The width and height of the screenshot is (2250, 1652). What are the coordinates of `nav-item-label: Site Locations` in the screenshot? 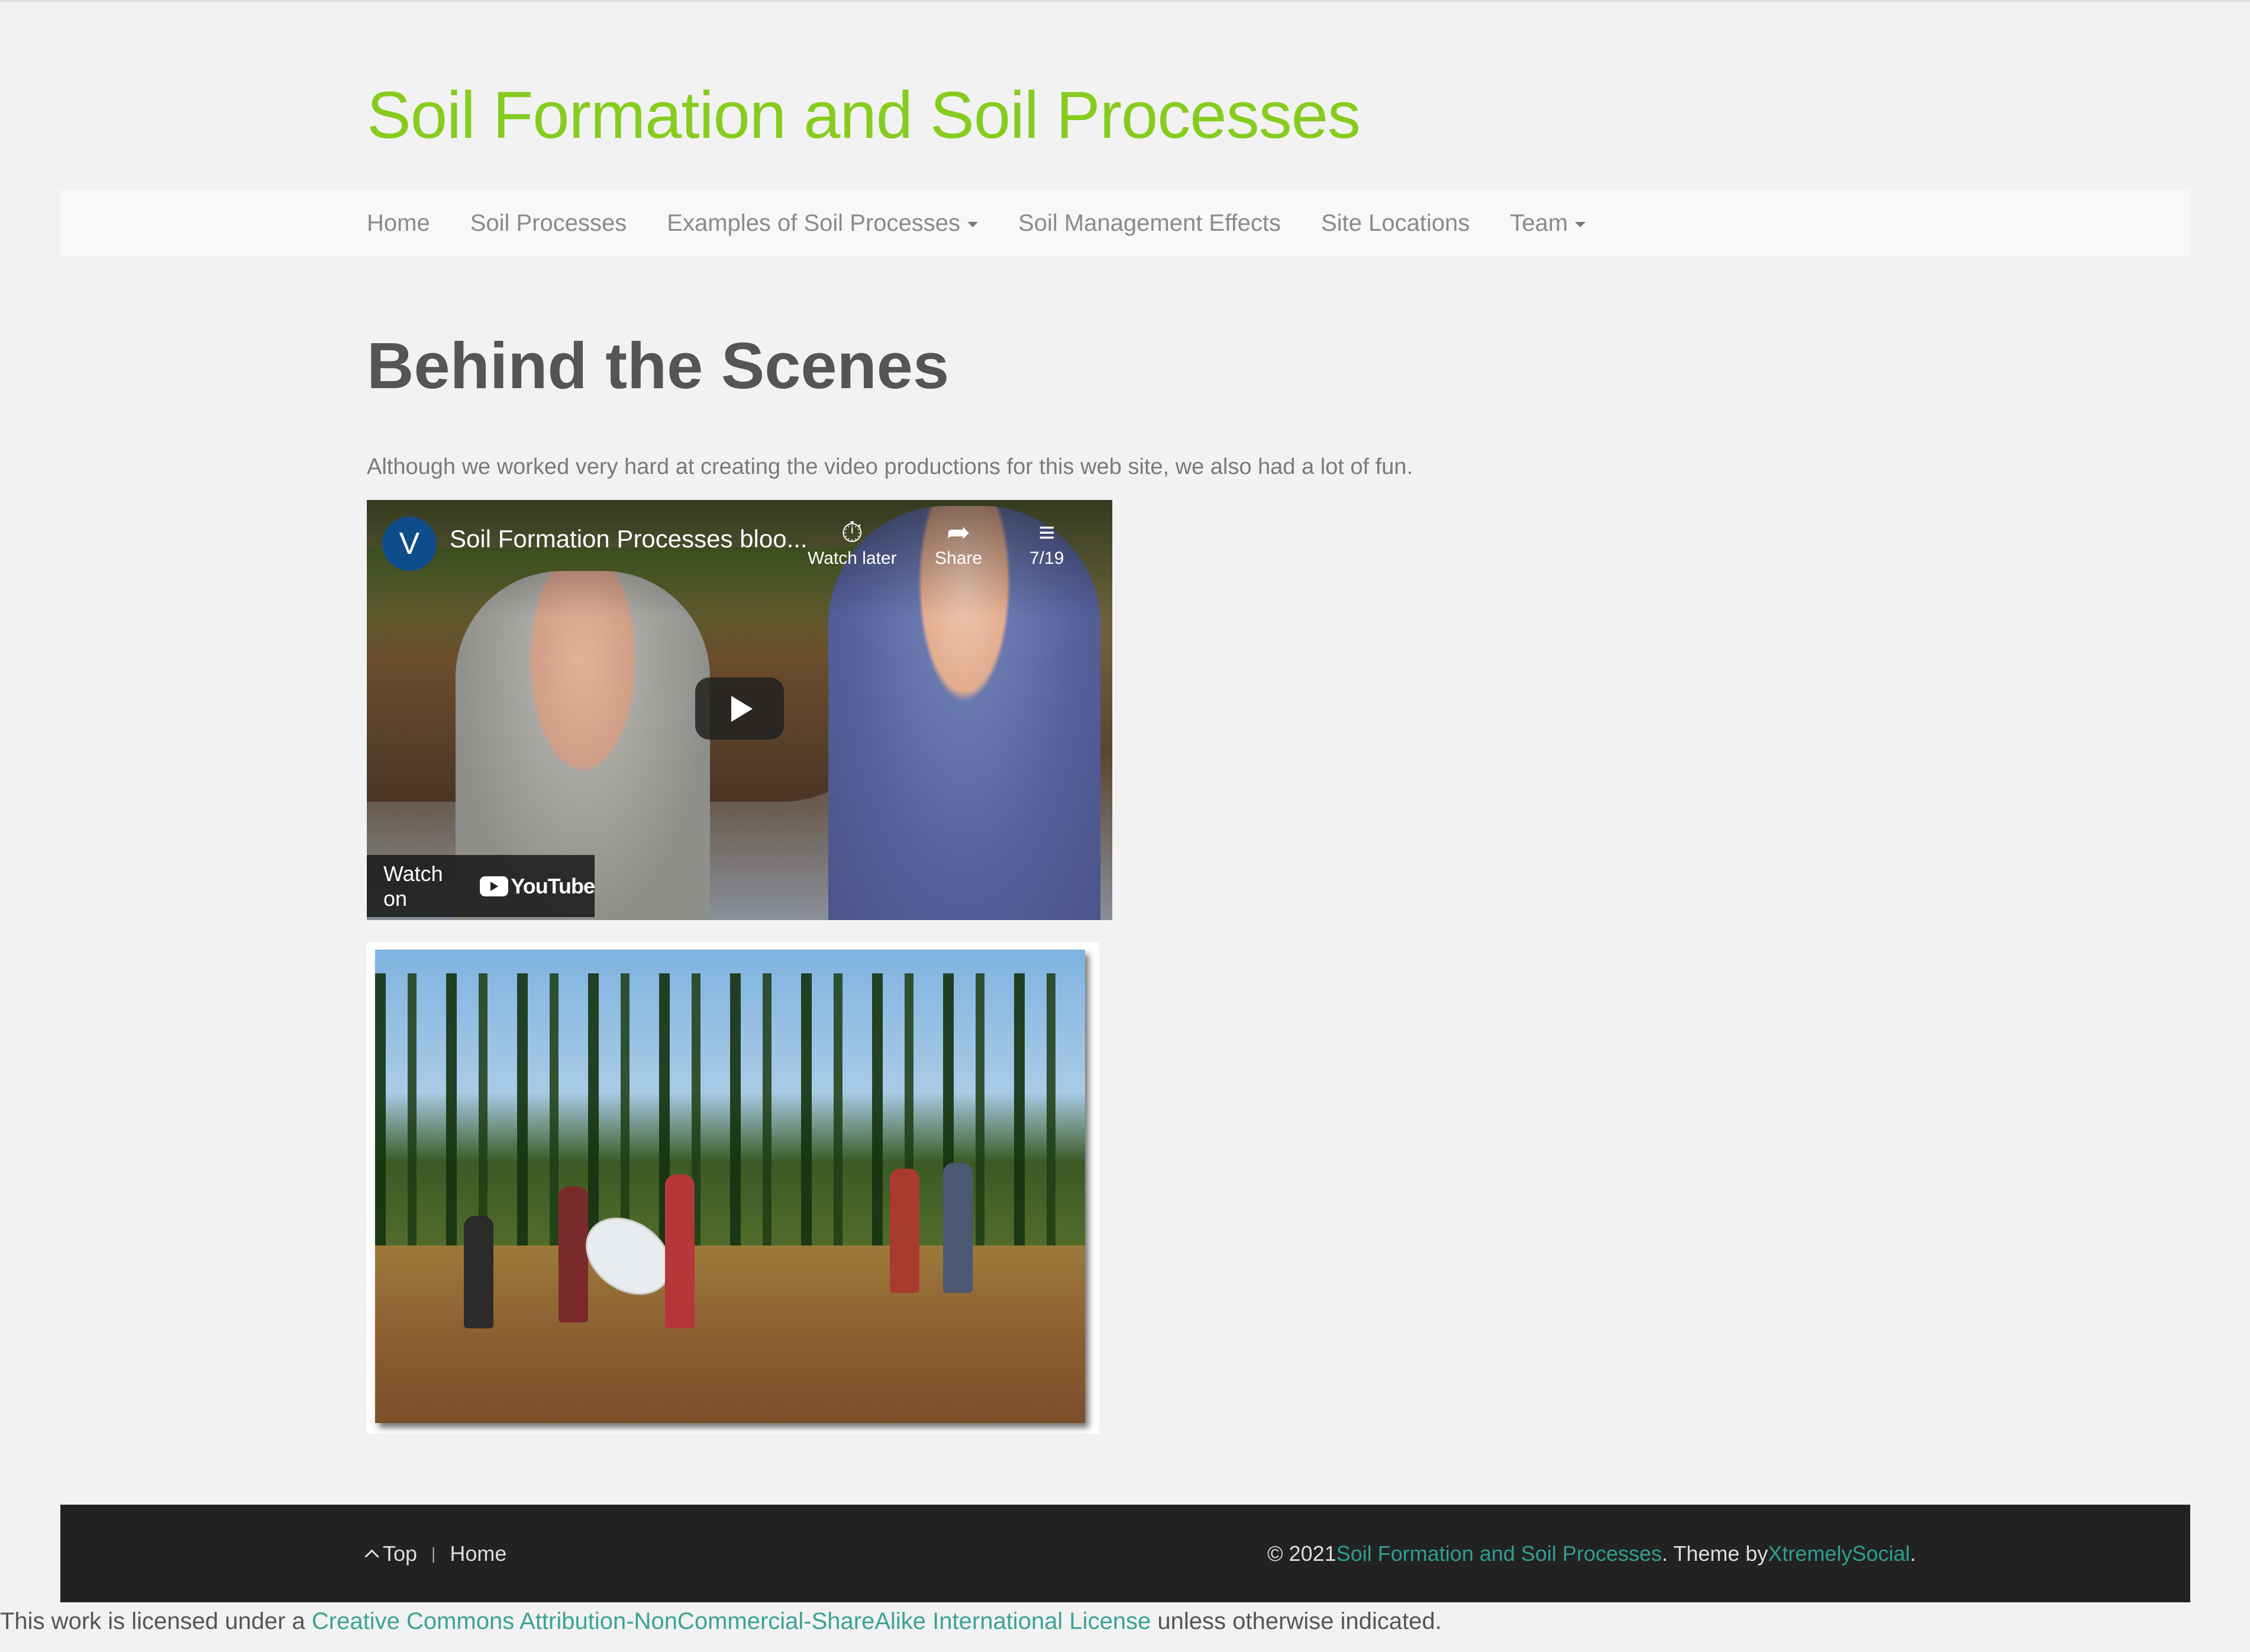 It's located at (1396, 223).